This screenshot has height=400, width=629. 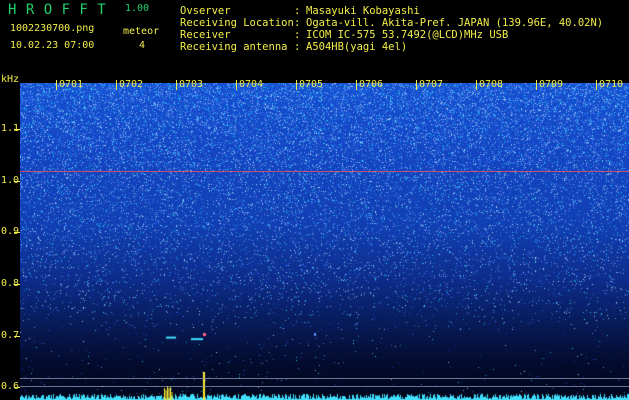 What do you see at coordinates (10, 180) in the screenshot?
I see `y-tick-label: 1.0` at bounding box center [10, 180].